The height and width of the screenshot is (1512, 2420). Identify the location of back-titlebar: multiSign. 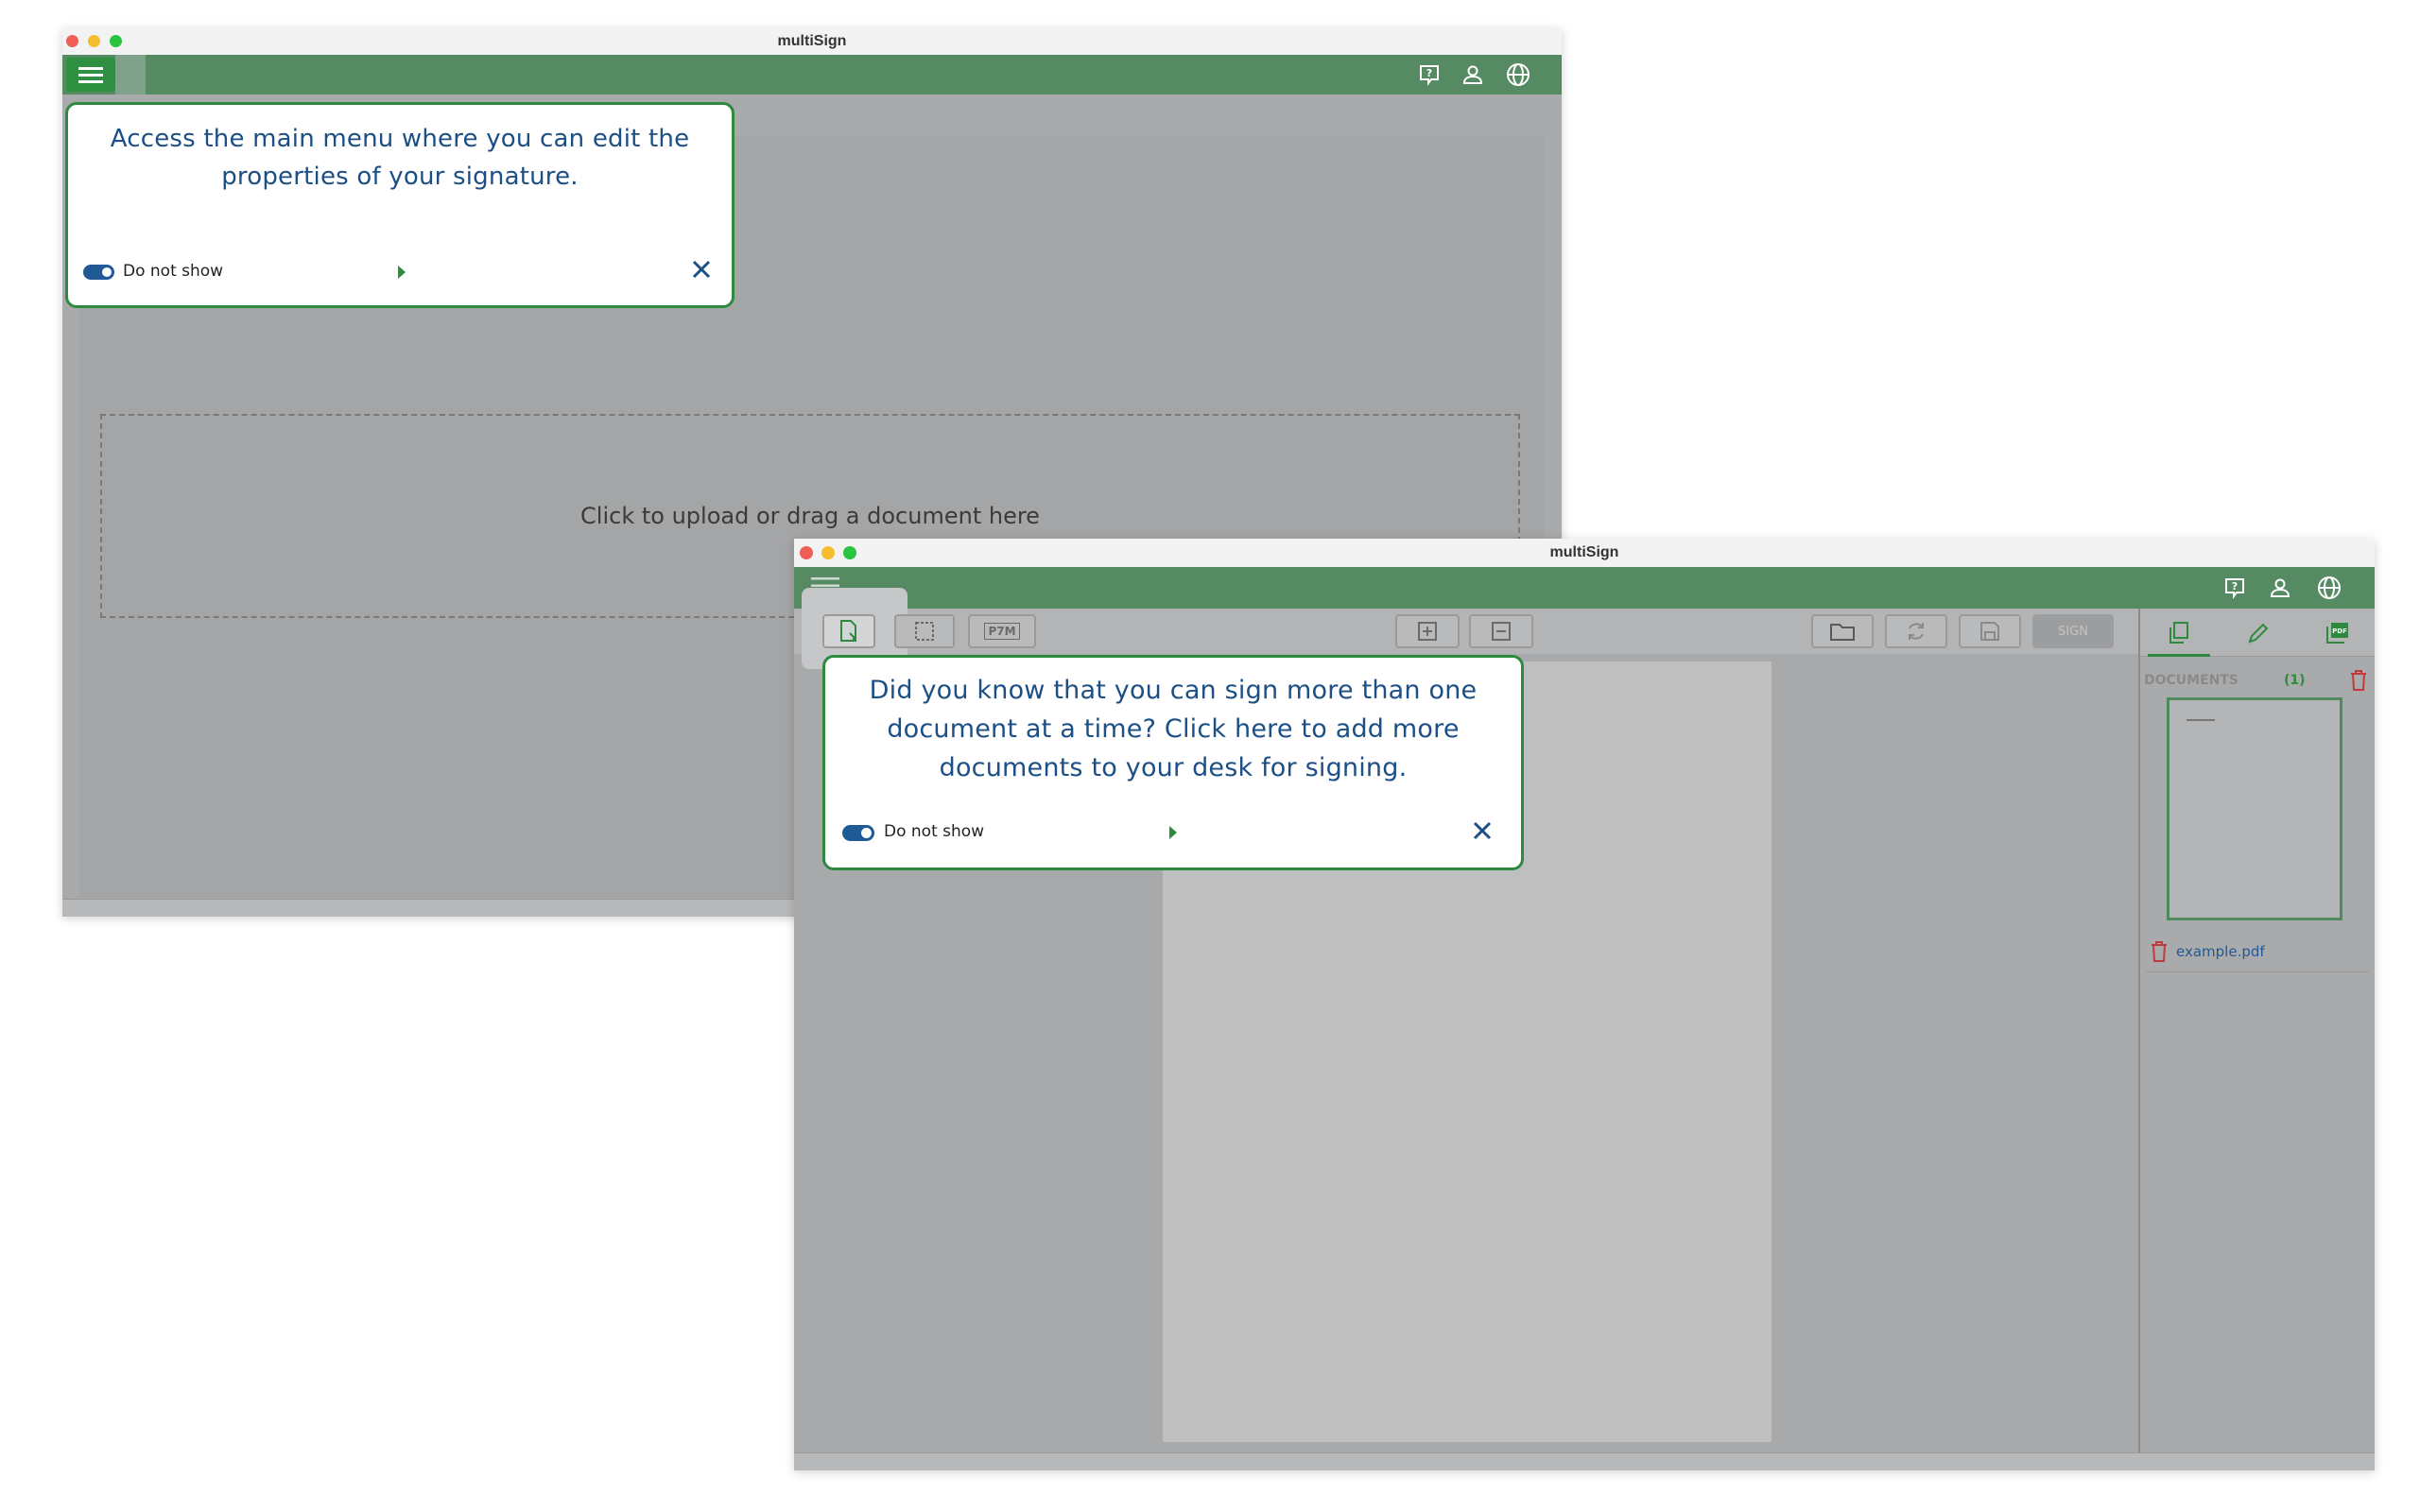
(812, 42).